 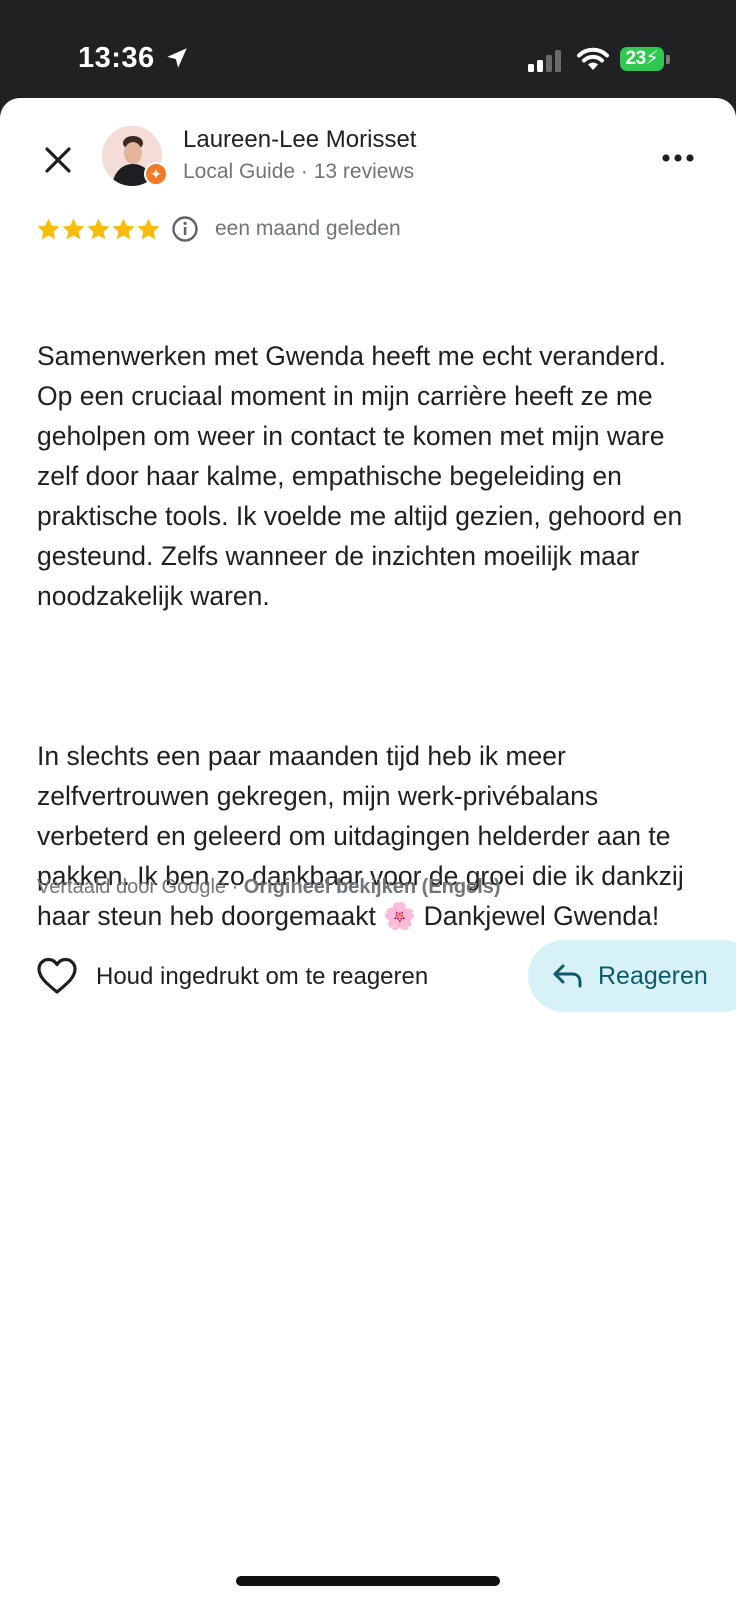 What do you see at coordinates (372, 887) in the screenshot?
I see `view-original-link: Origineel bekijken (Engels)` at bounding box center [372, 887].